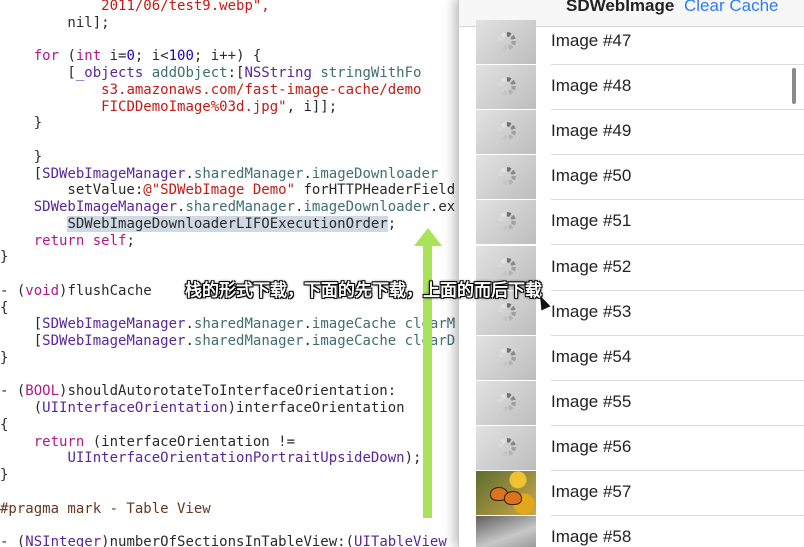 The width and height of the screenshot is (804, 547). I want to click on code-token: #pragma mark - Table View, so click(105, 508).